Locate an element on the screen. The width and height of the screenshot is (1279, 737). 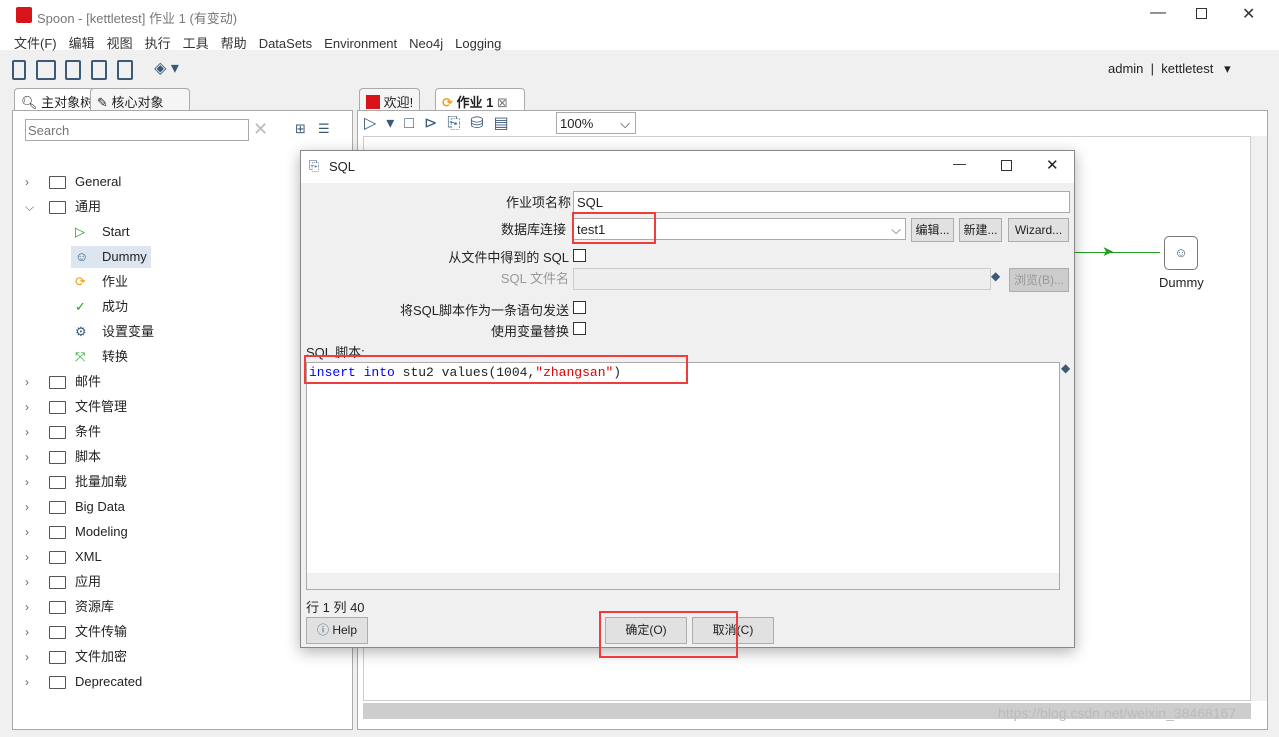
tree-item: ✓ 成功 is located at coordinates (178, 307).